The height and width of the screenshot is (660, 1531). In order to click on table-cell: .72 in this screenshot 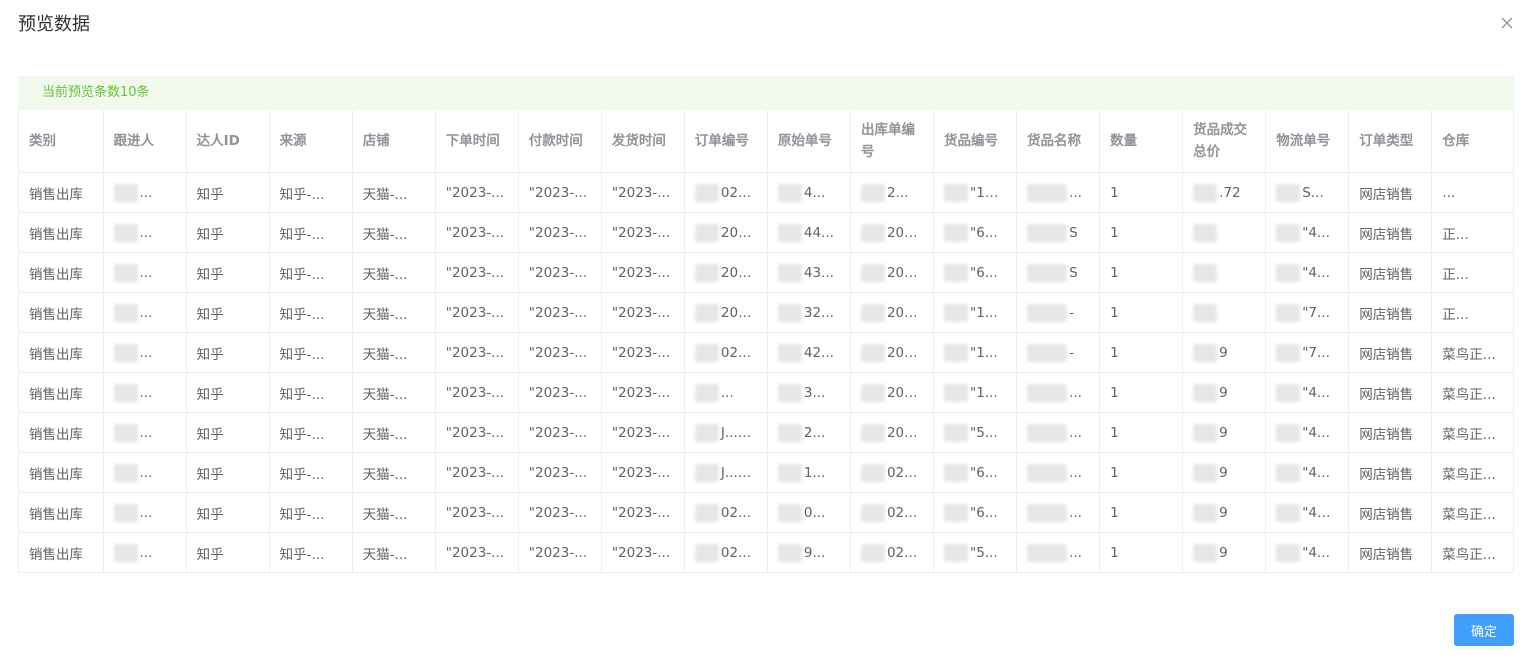, I will do `click(1224, 192)`.